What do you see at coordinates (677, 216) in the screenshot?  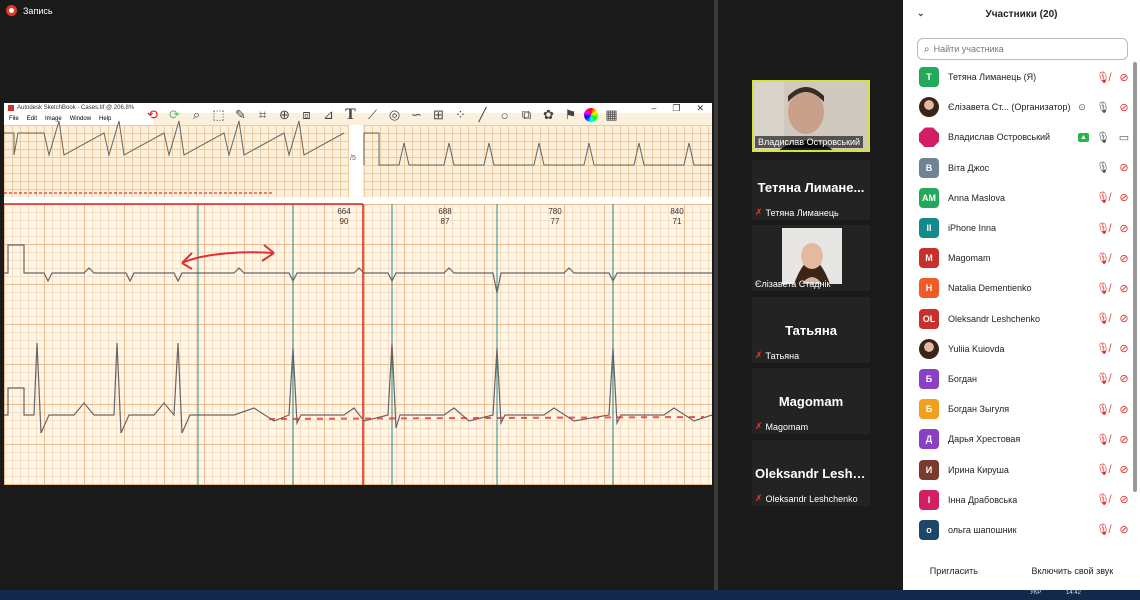 I see `marker-4: 840 71` at bounding box center [677, 216].